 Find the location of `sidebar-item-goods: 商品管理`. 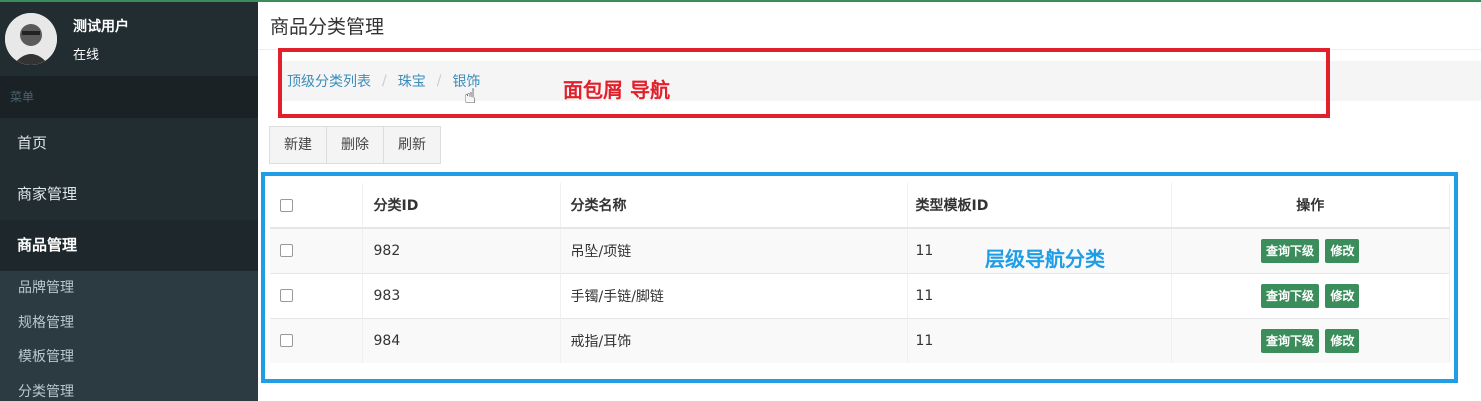

sidebar-item-goods: 商品管理 is located at coordinates (129, 245).